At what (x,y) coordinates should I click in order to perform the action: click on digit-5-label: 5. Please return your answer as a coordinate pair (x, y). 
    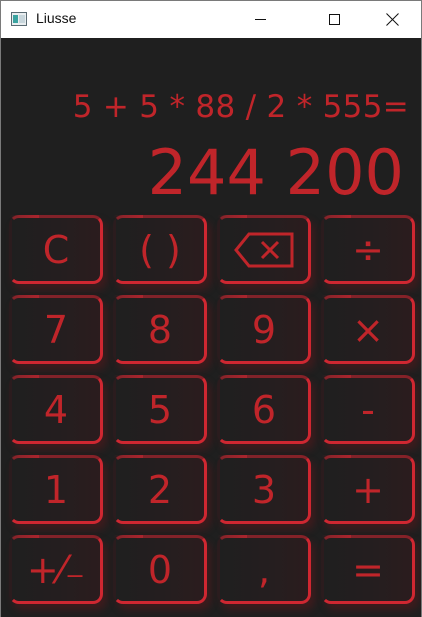
    Looking at the image, I should click on (160, 409).